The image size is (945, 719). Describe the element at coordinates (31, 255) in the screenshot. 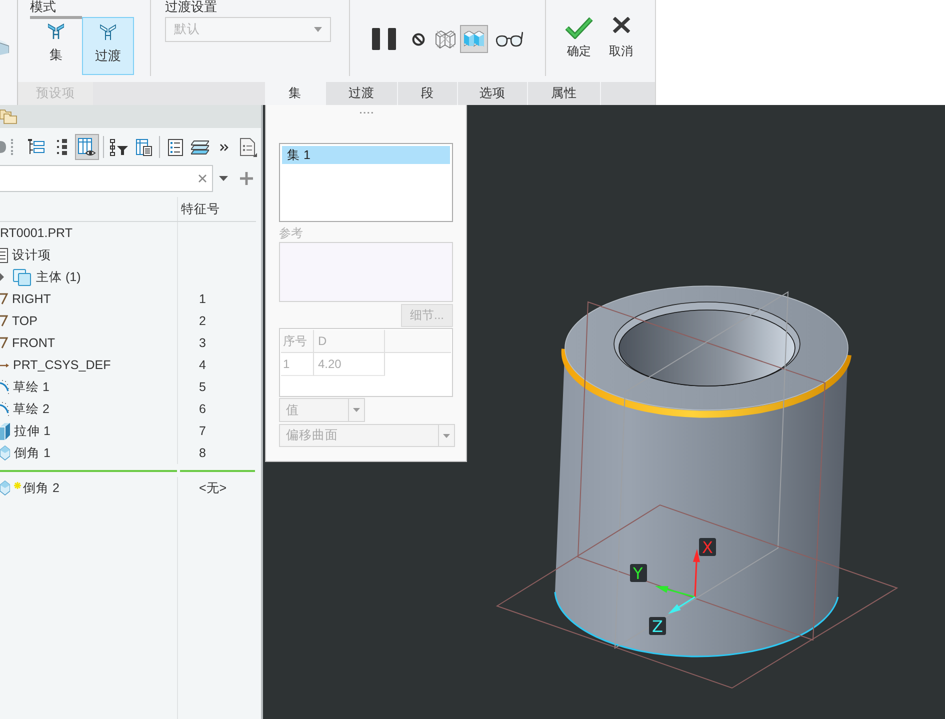

I see `tree-item: 设计项` at that location.